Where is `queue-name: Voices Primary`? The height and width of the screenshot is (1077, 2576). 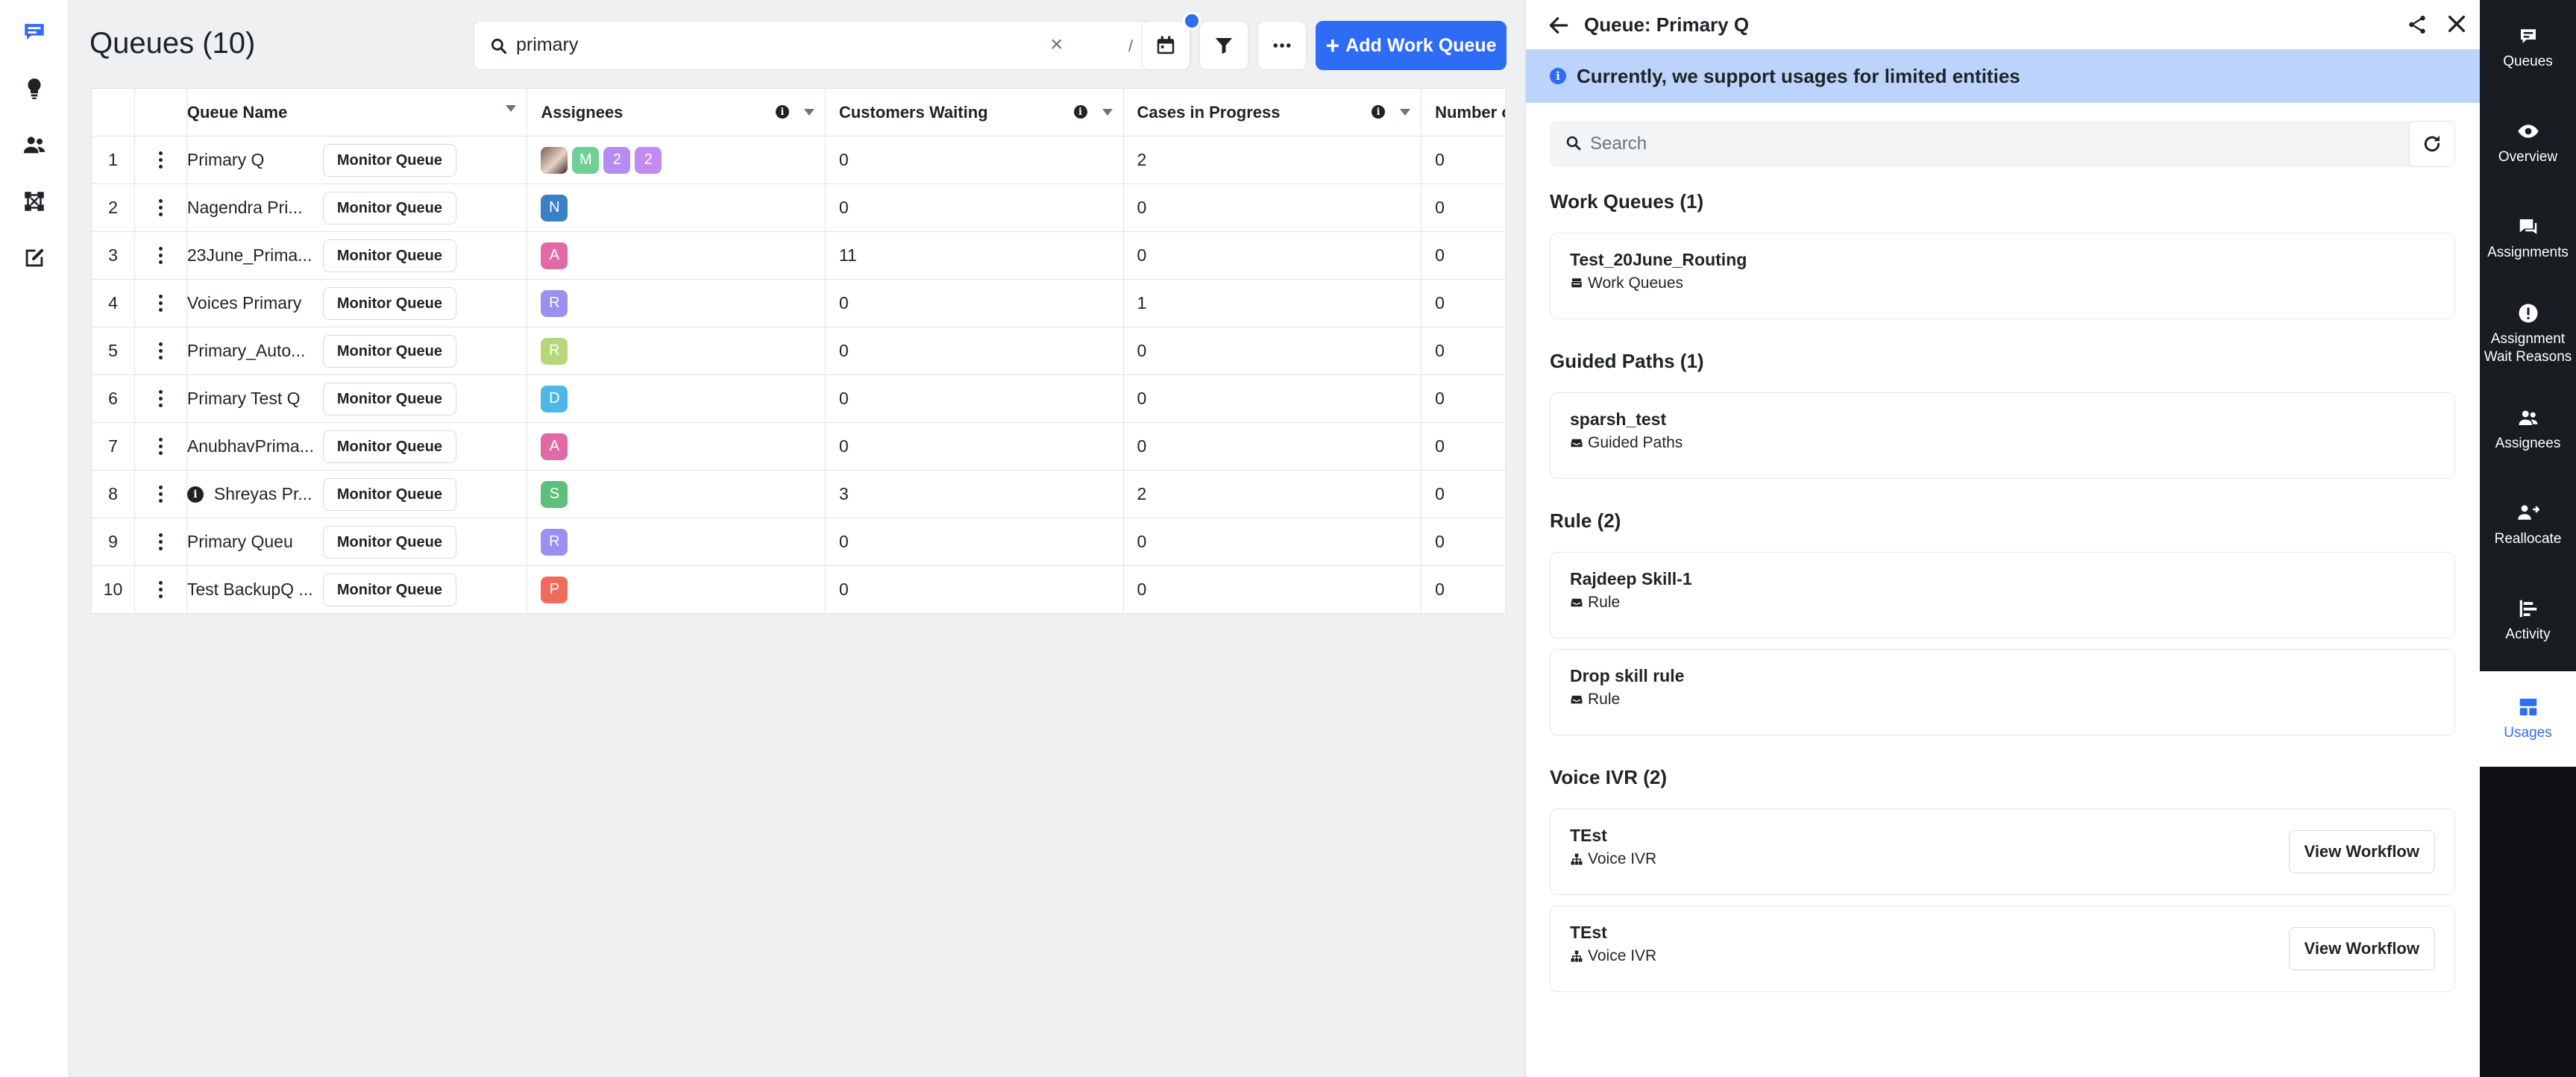
queue-name: Voices Primary is located at coordinates (244, 303).